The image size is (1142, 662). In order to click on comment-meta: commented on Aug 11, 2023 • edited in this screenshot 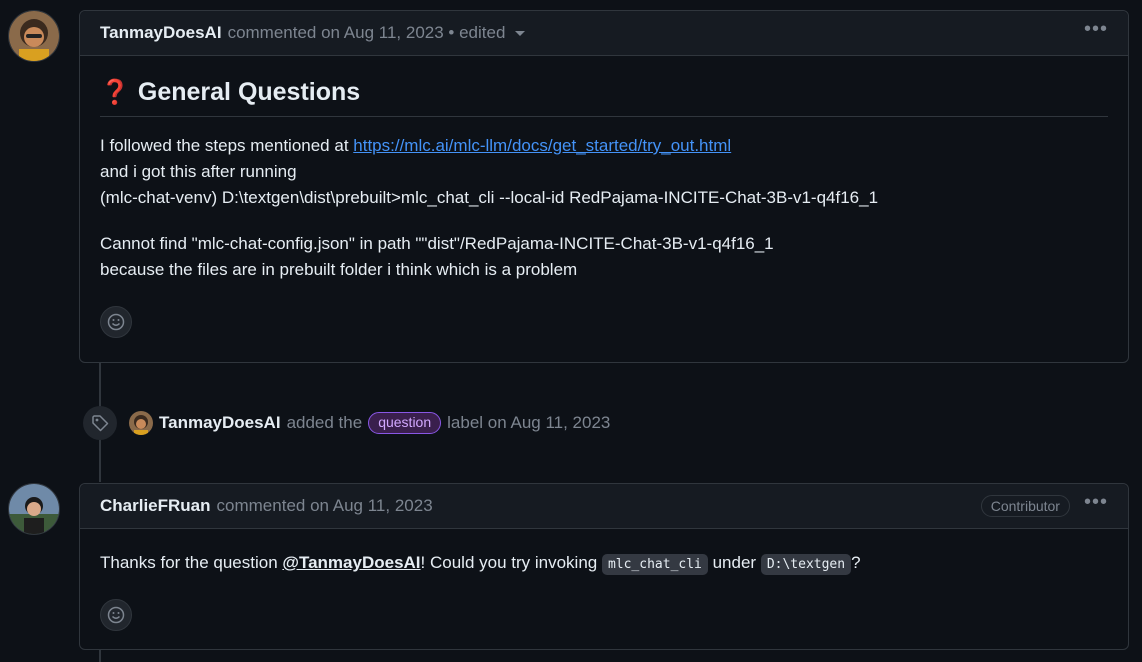, I will do `click(367, 33)`.